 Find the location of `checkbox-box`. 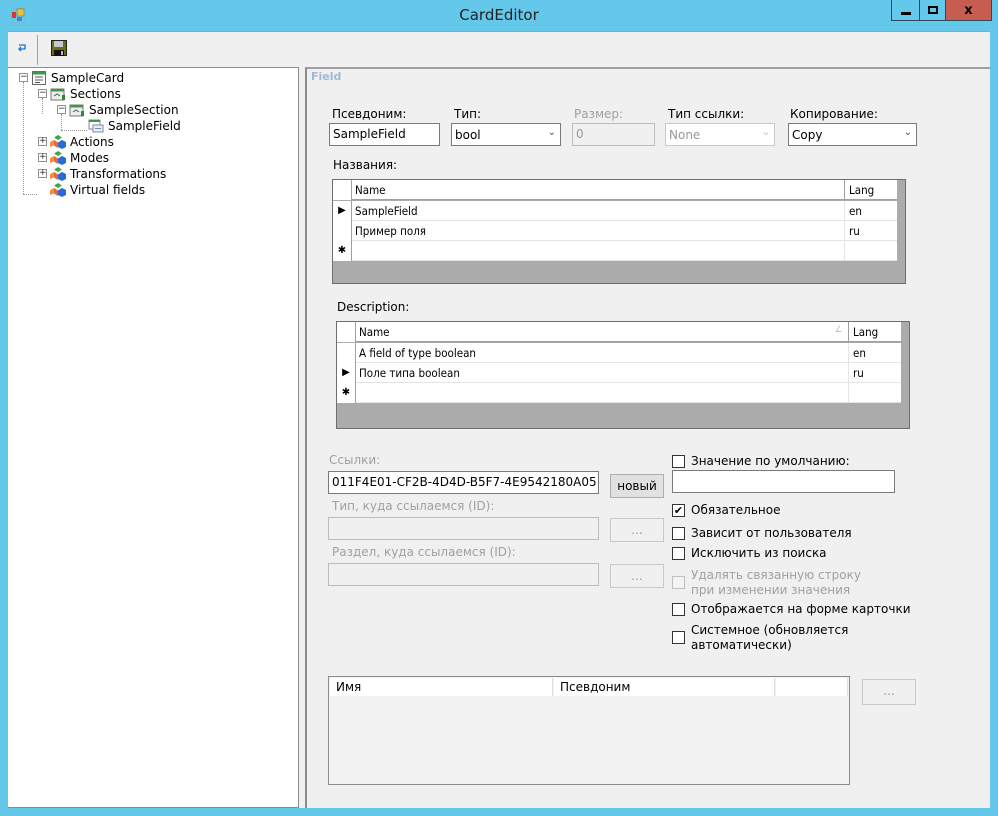

checkbox-box is located at coordinates (678, 609).